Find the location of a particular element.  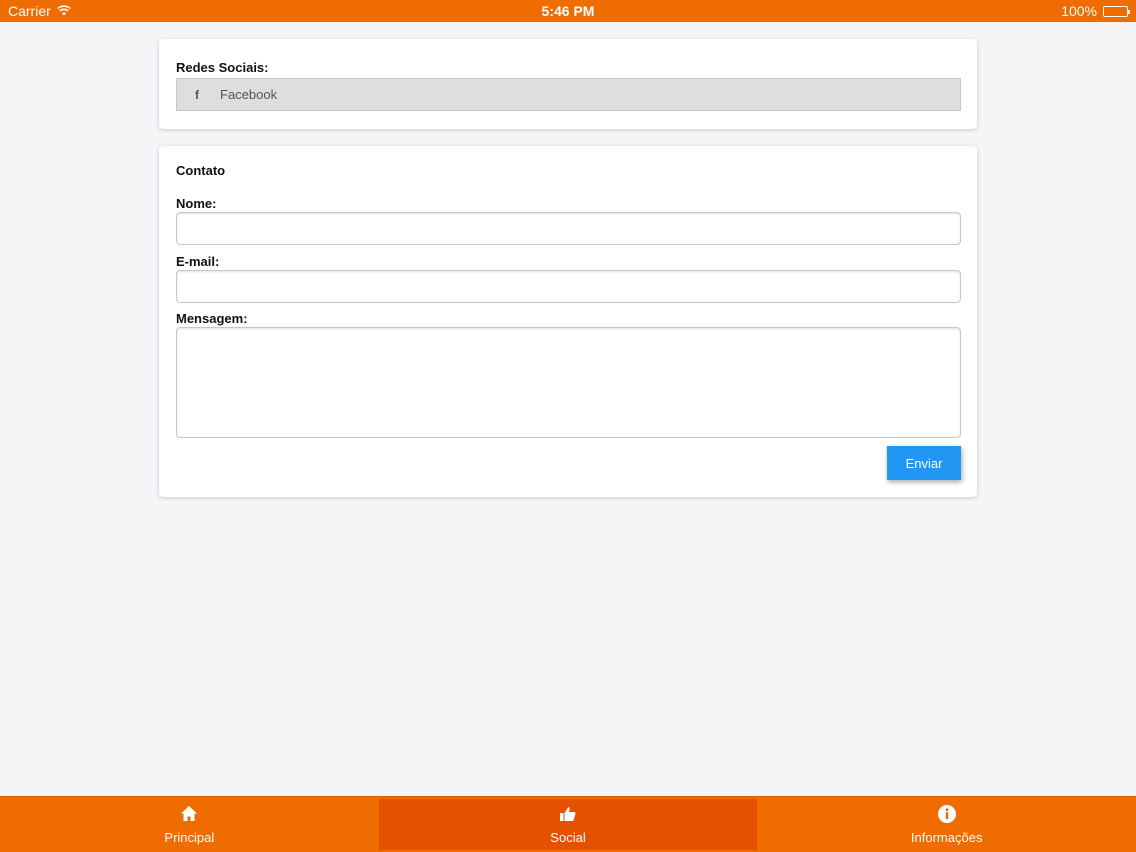

message-textarea is located at coordinates (568, 382).